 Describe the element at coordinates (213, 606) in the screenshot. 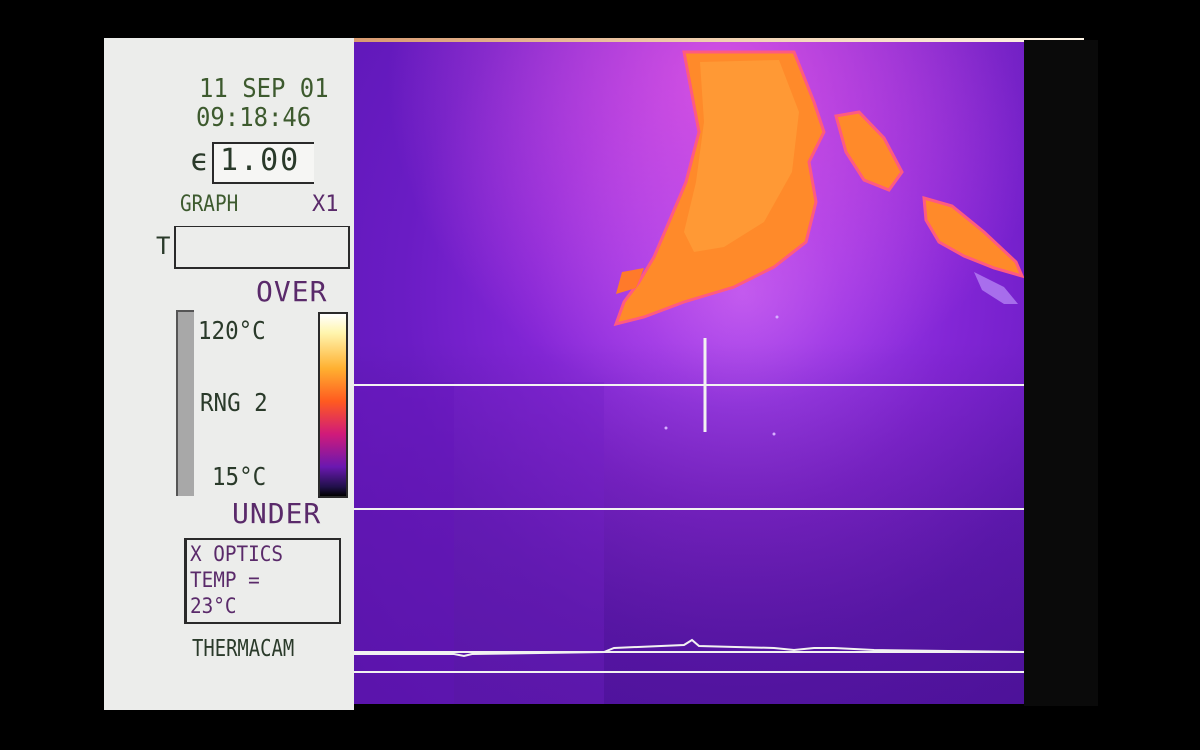

I see `optics-line-3: 23°C` at that location.